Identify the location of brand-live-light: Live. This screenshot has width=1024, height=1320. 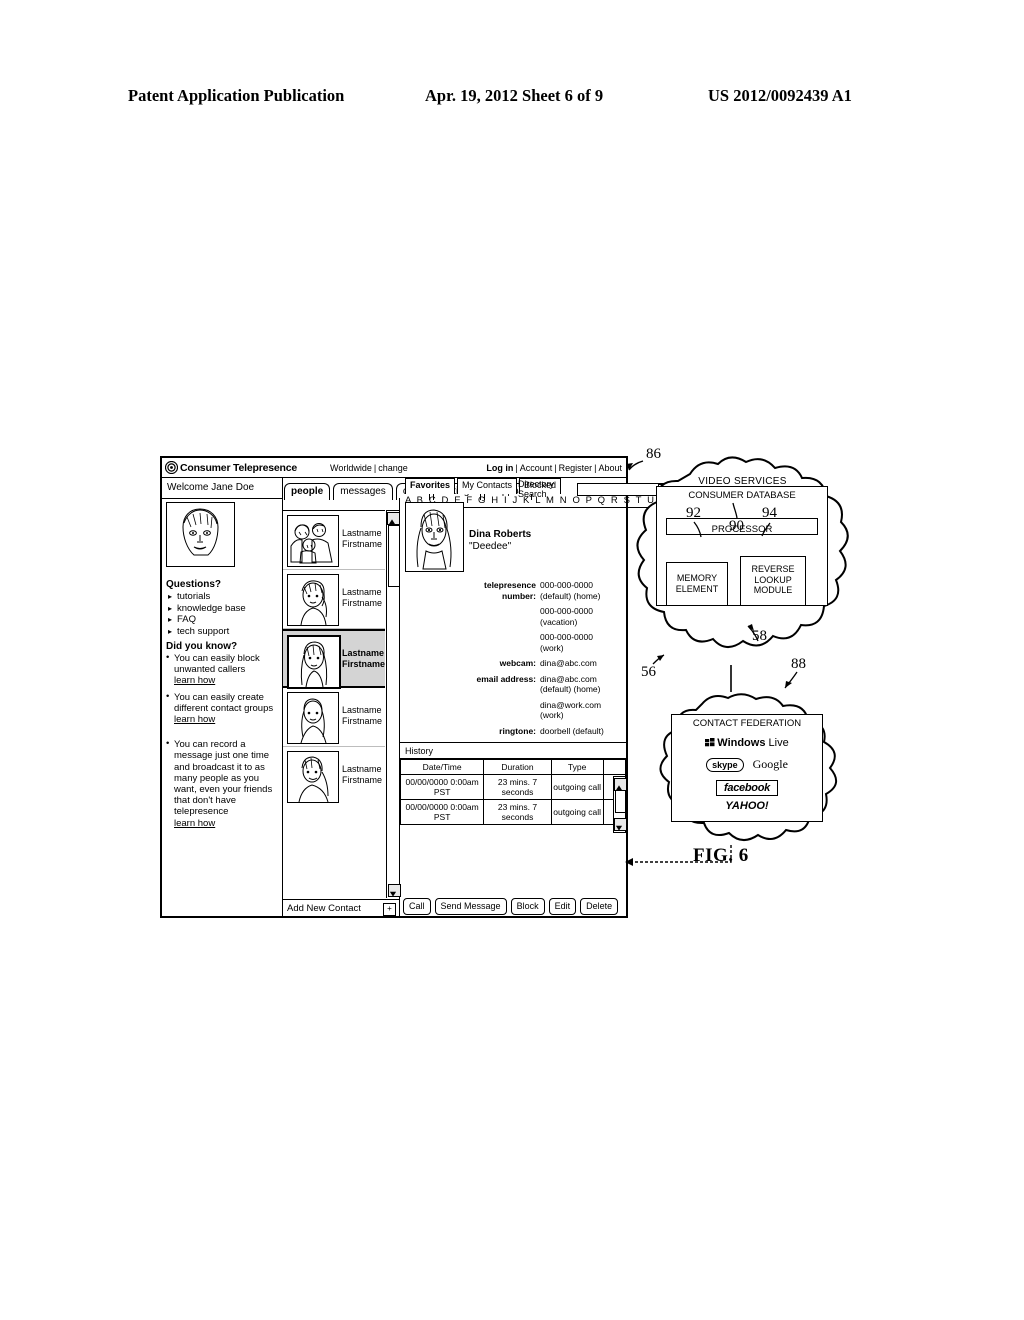
(778, 743).